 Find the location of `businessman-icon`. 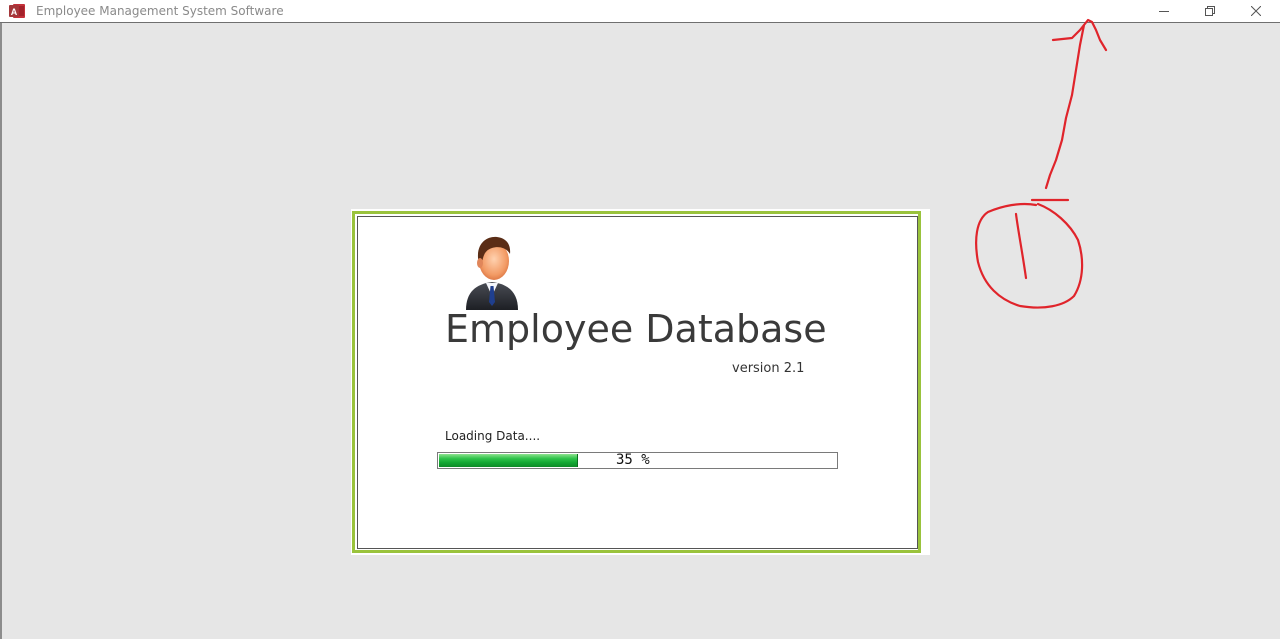

businessman-icon is located at coordinates (492, 273).